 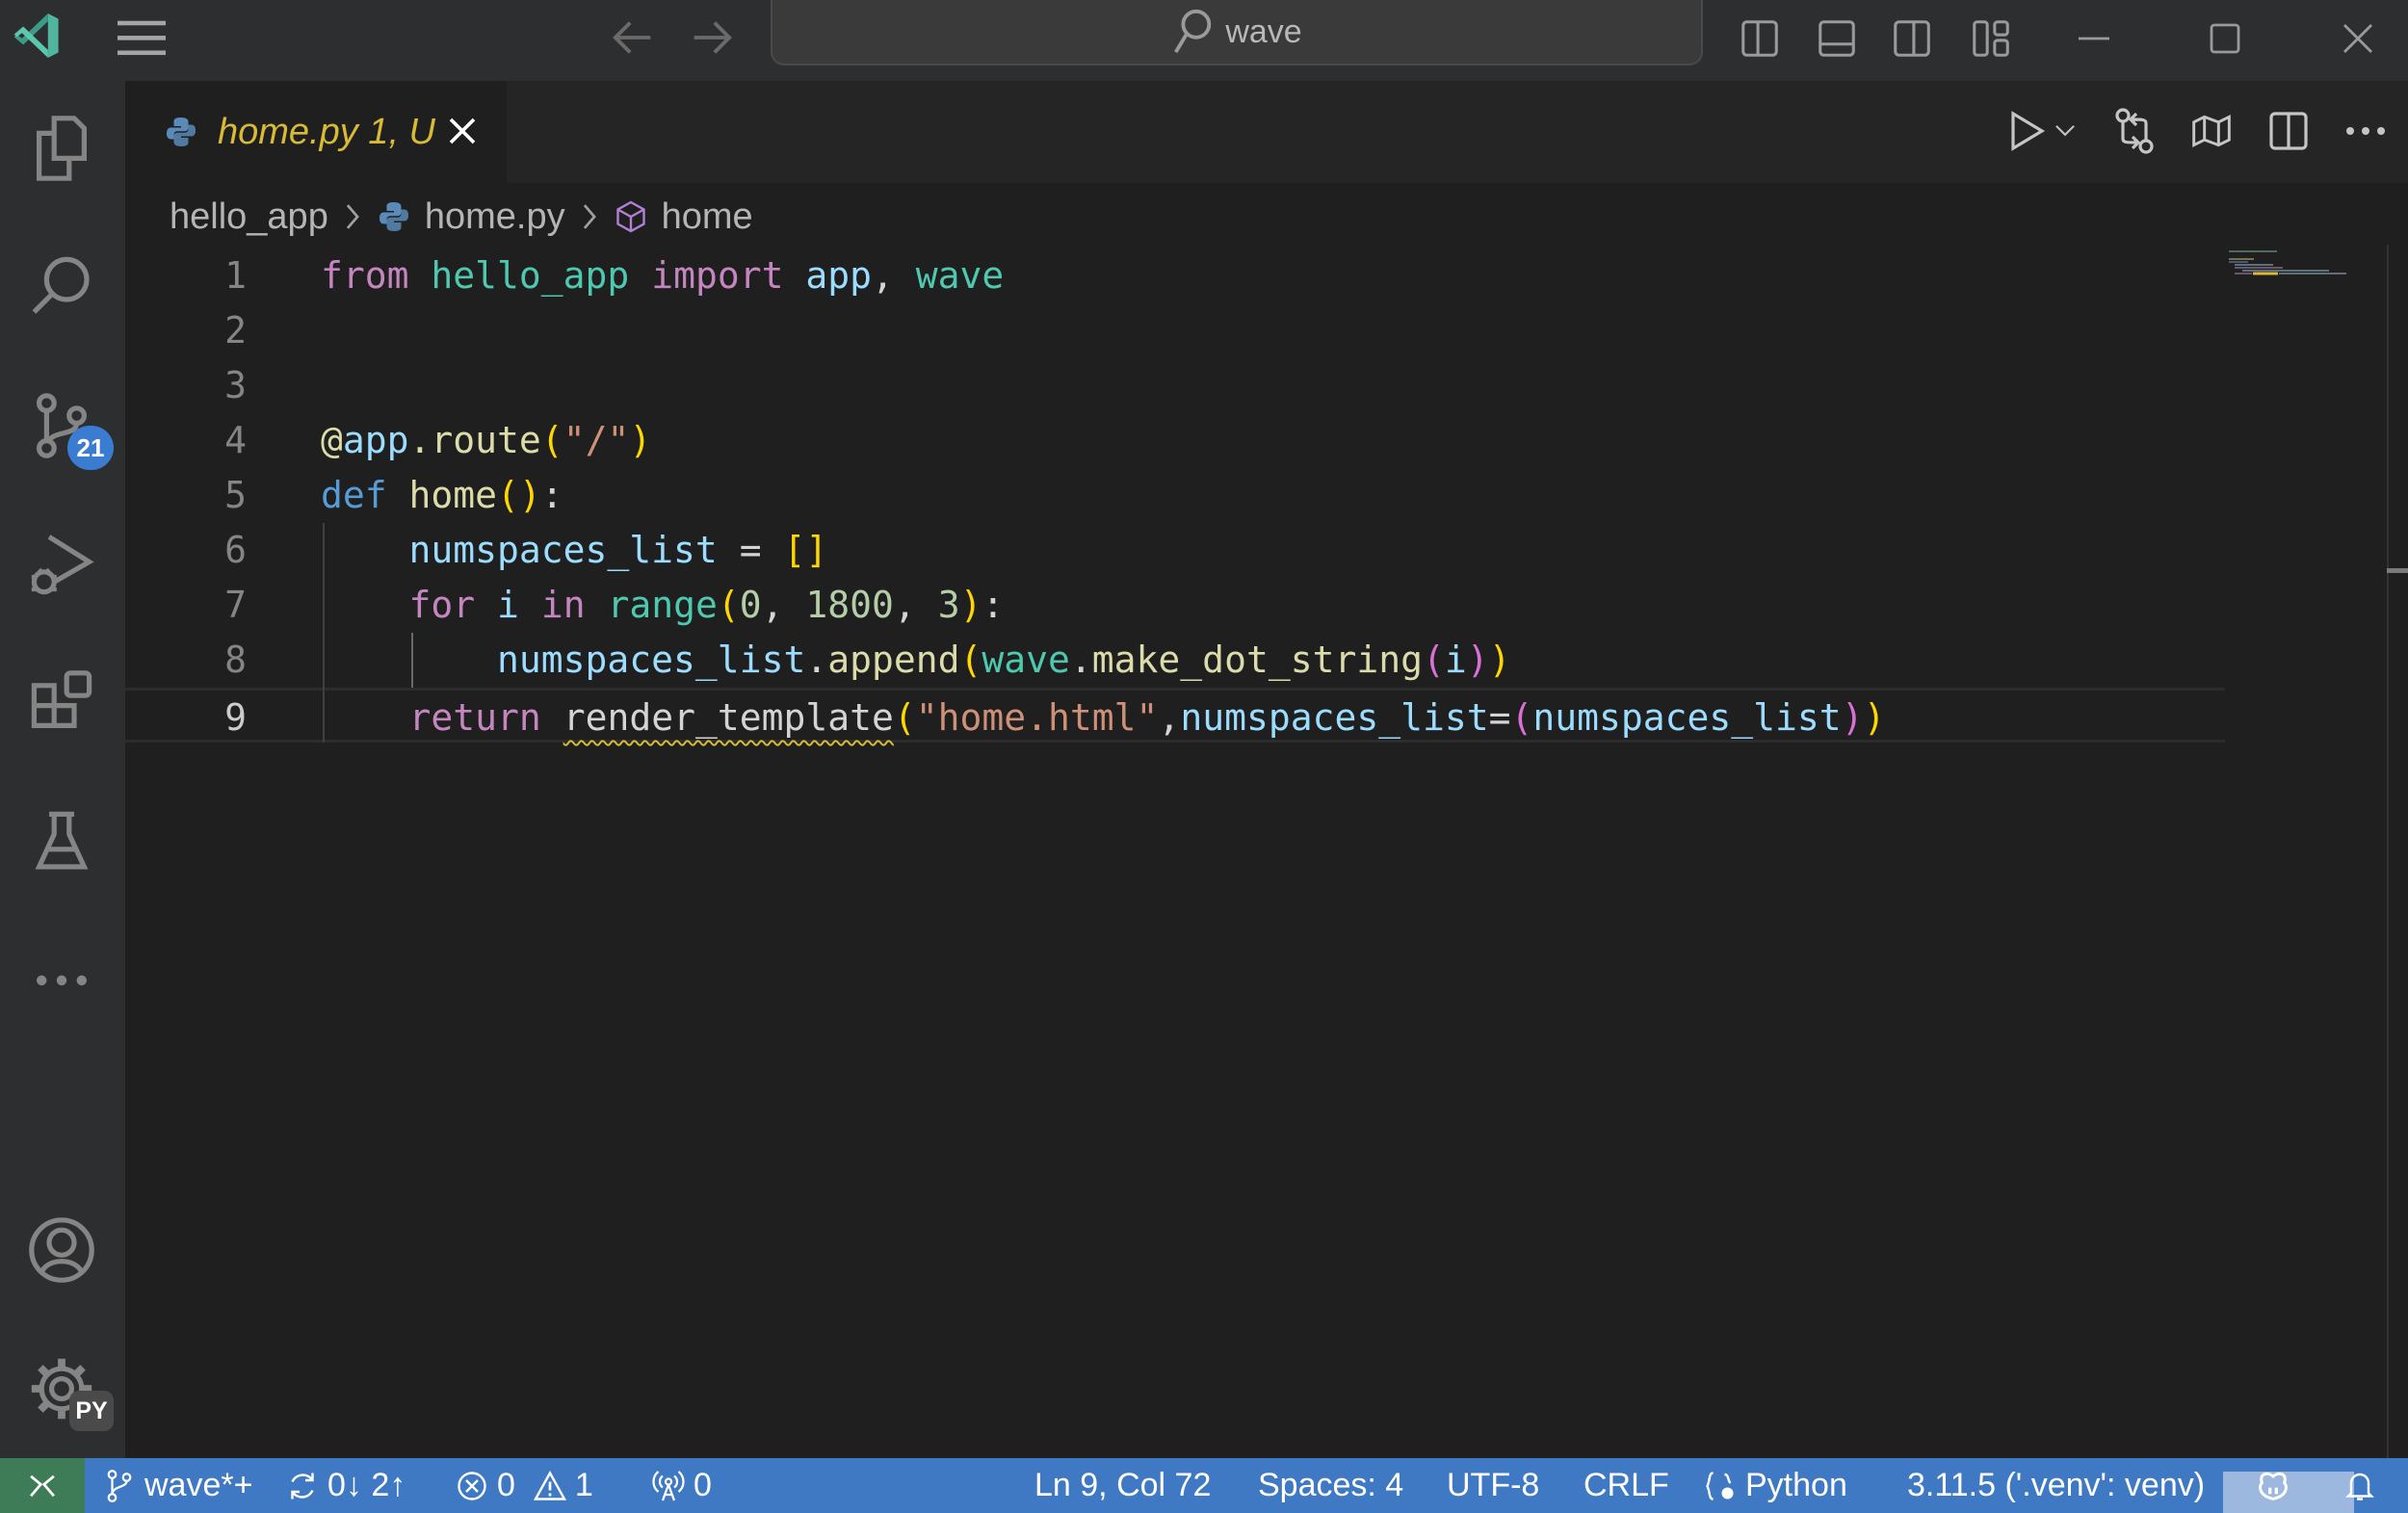 What do you see at coordinates (717, 275) in the screenshot?
I see `code-token: import` at bounding box center [717, 275].